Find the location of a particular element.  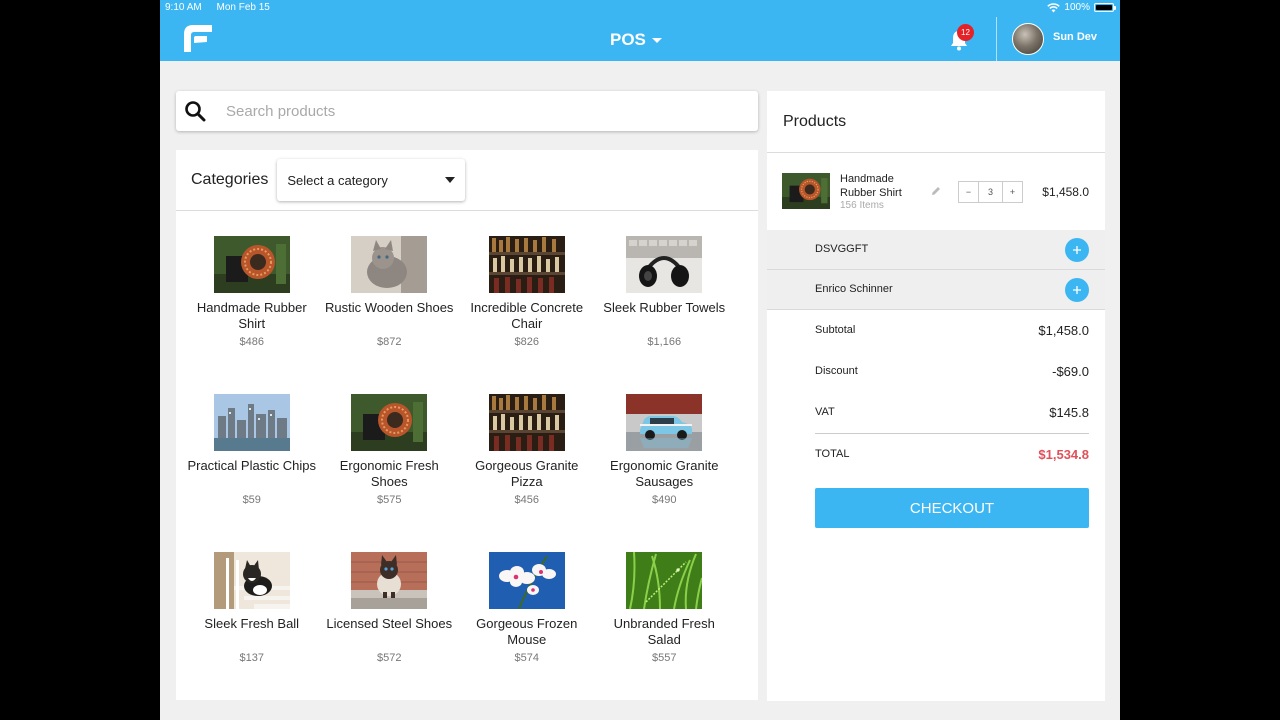

user-name: Sun Dev is located at coordinates (1075, 37).